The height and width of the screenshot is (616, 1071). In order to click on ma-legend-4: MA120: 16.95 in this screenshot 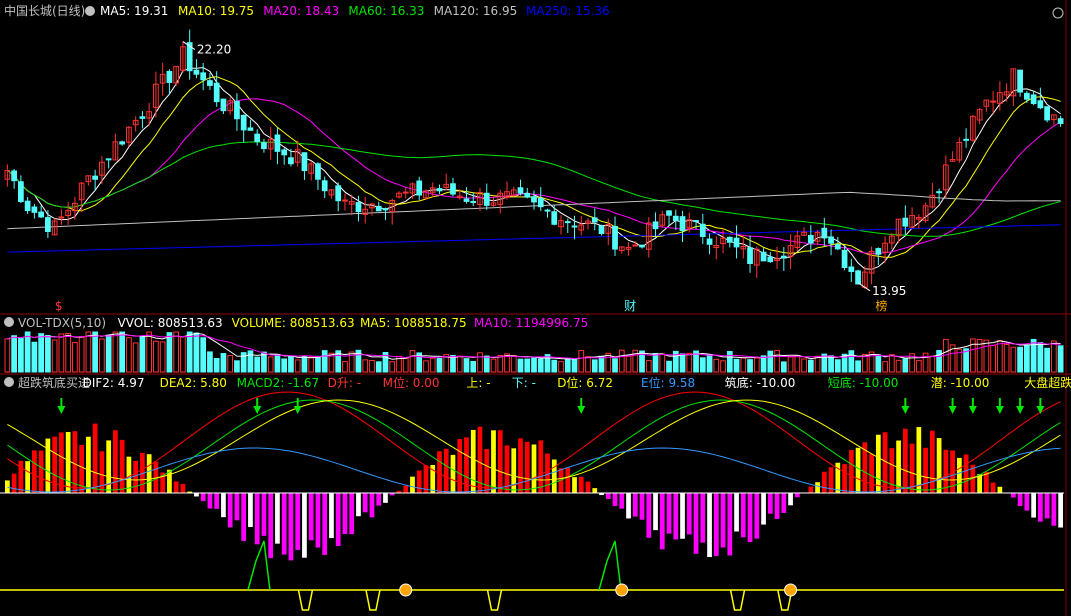, I will do `click(476, 11)`.